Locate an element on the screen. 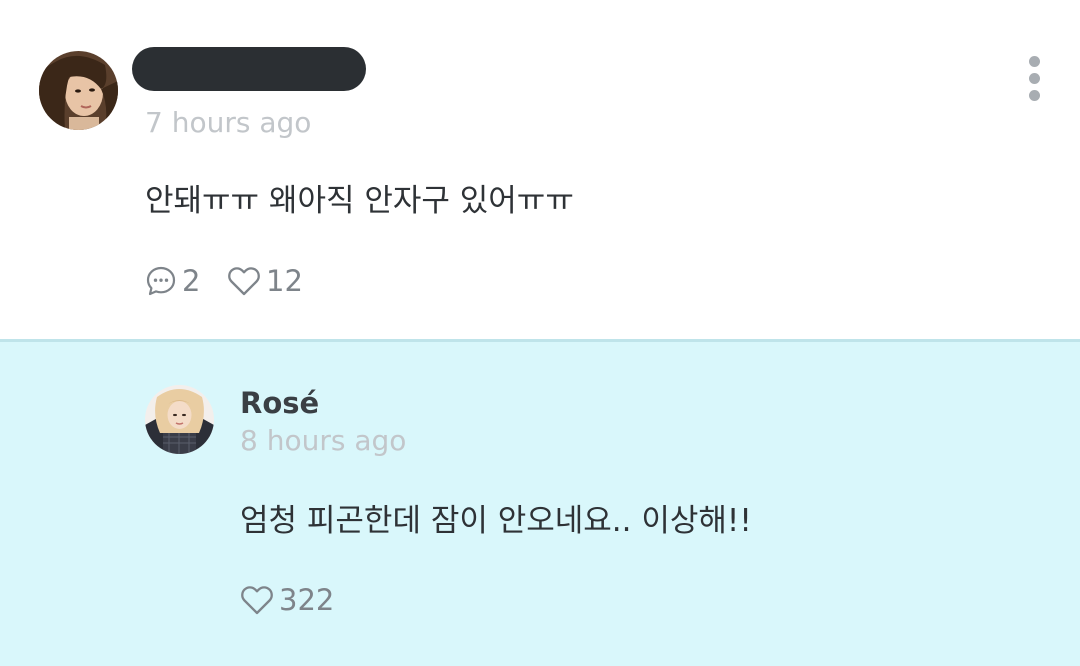 Image resolution: width=1080 pixels, height=666 pixels. like-count: 12 is located at coordinates (284, 281).